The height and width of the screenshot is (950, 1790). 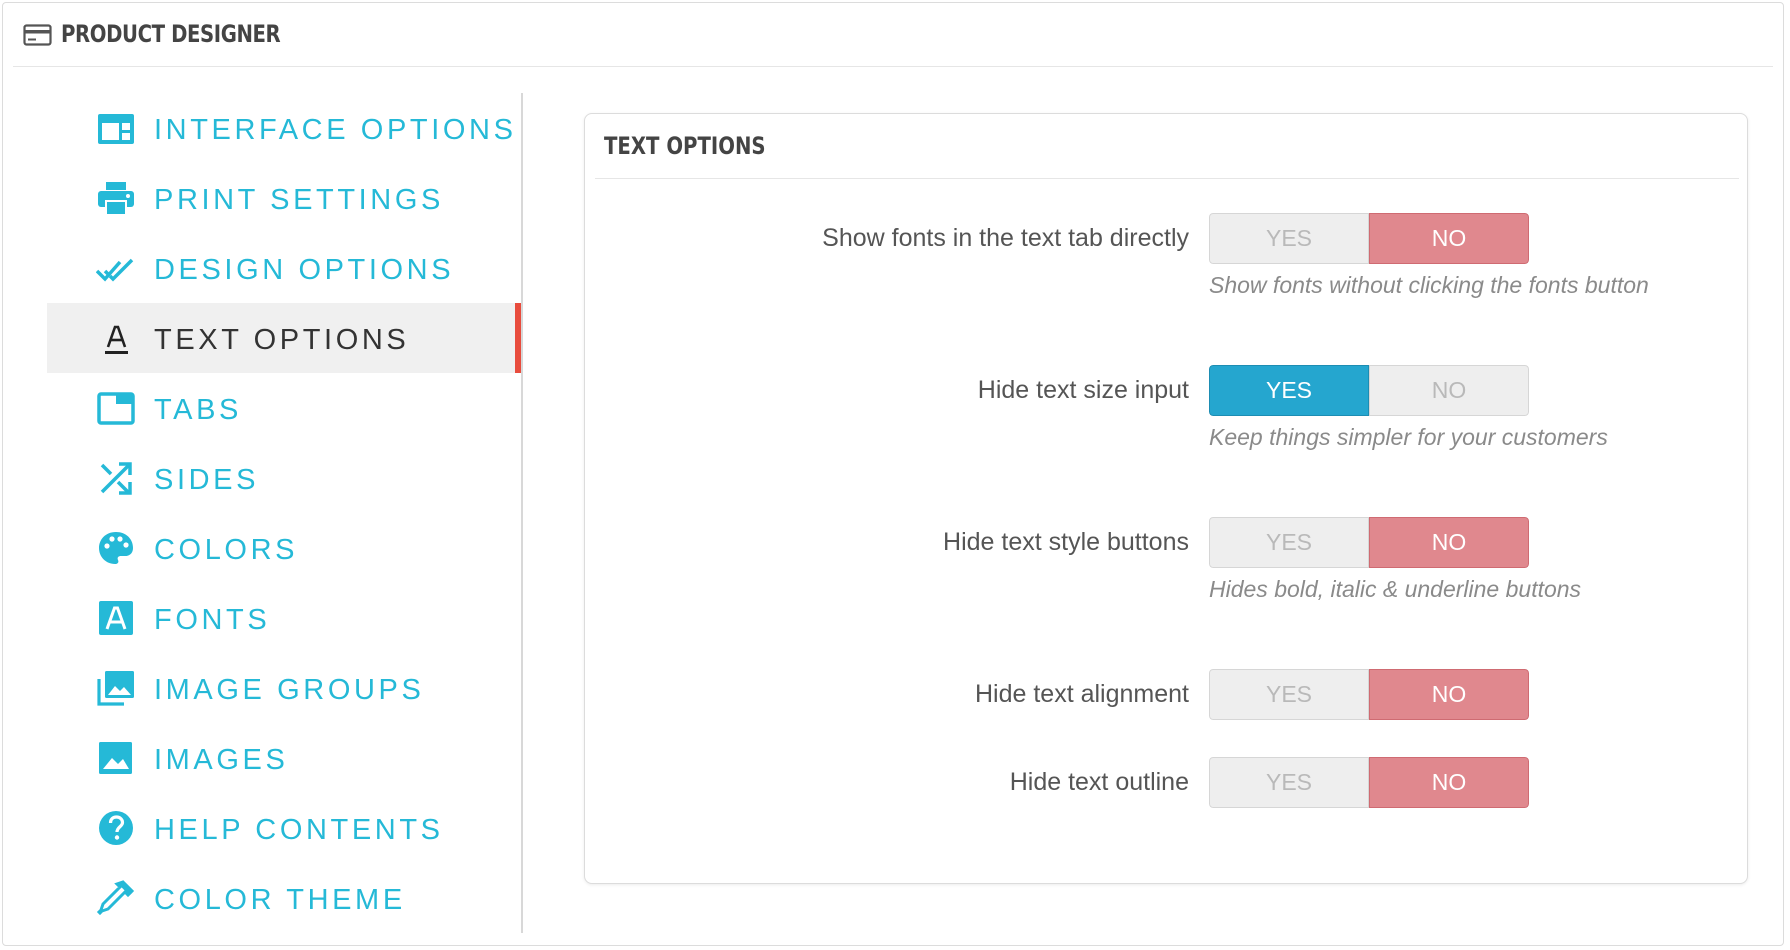 I want to click on sidebar-item-text-options: TEXT OPTIONS, so click(x=284, y=338).